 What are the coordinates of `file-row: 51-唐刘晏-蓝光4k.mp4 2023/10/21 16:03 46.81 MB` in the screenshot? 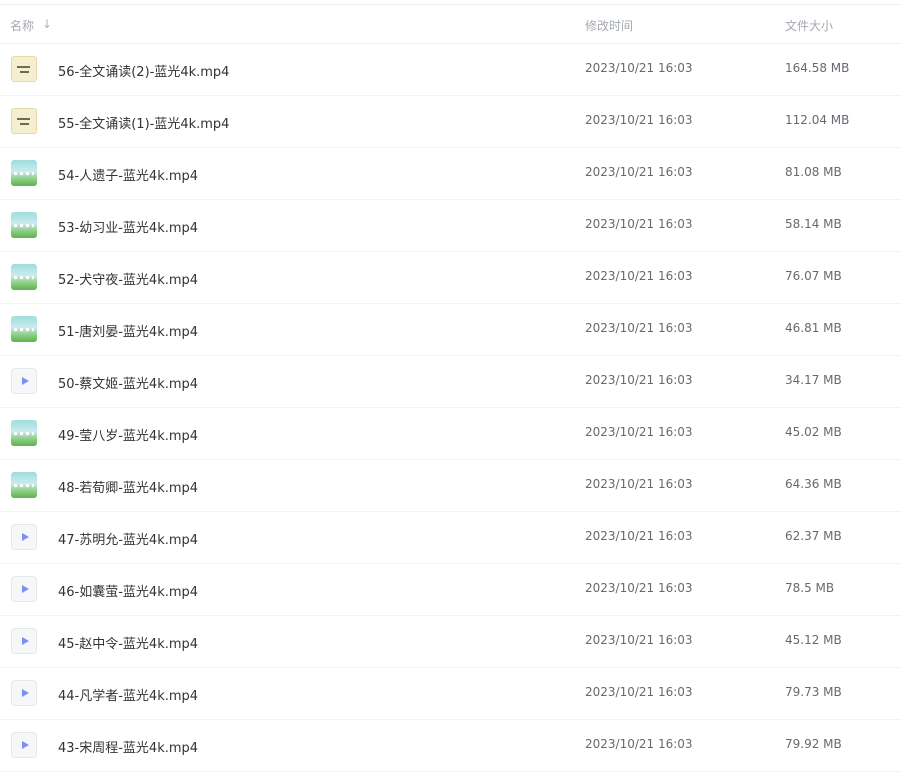 It's located at (450, 330).